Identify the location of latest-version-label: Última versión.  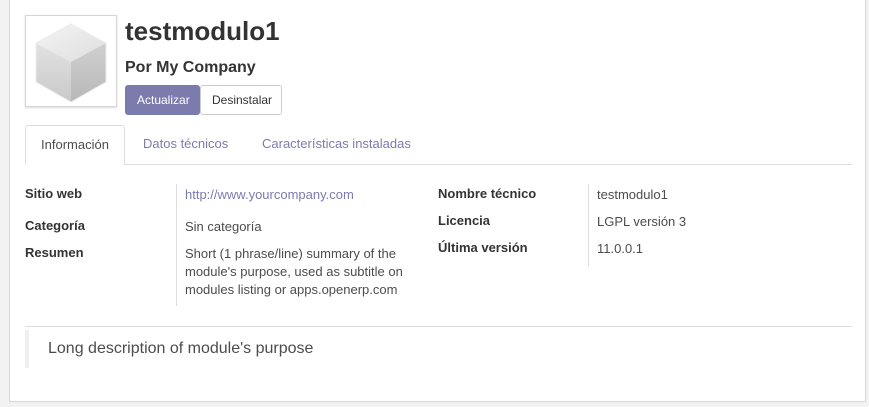
(483, 247).